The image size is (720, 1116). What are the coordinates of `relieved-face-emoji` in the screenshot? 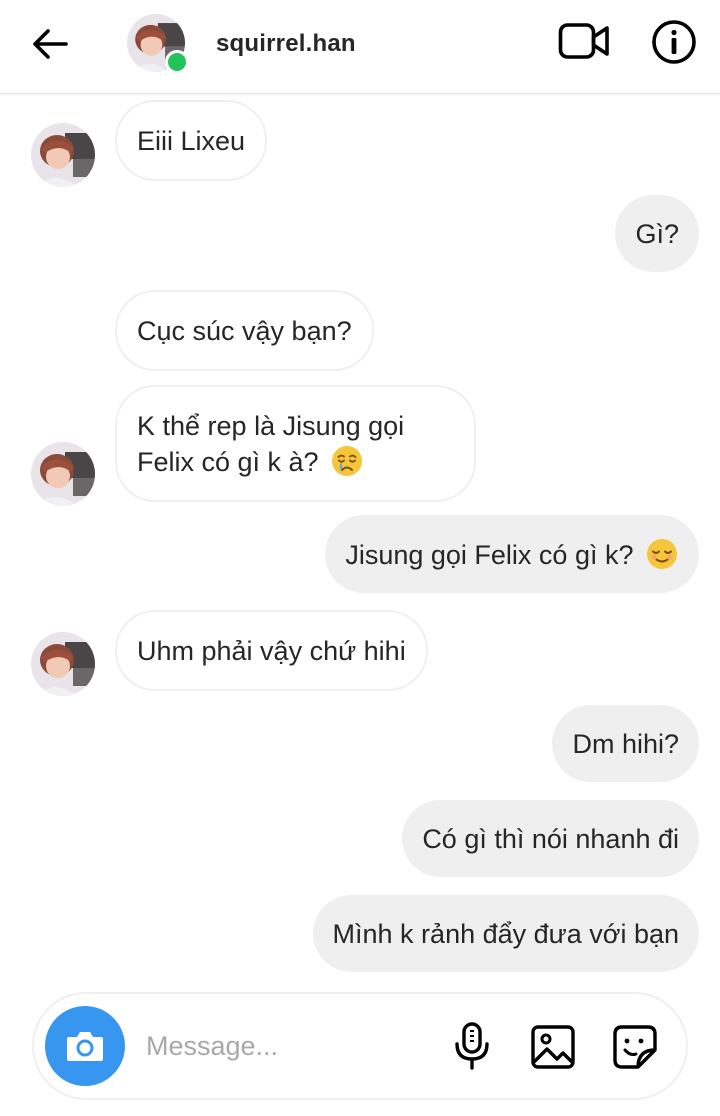 It's located at (662, 554).